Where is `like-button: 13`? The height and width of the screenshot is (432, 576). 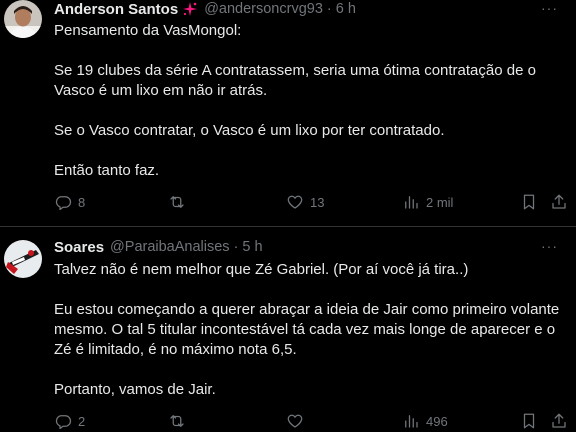
like-button: 13 is located at coordinates (305, 202).